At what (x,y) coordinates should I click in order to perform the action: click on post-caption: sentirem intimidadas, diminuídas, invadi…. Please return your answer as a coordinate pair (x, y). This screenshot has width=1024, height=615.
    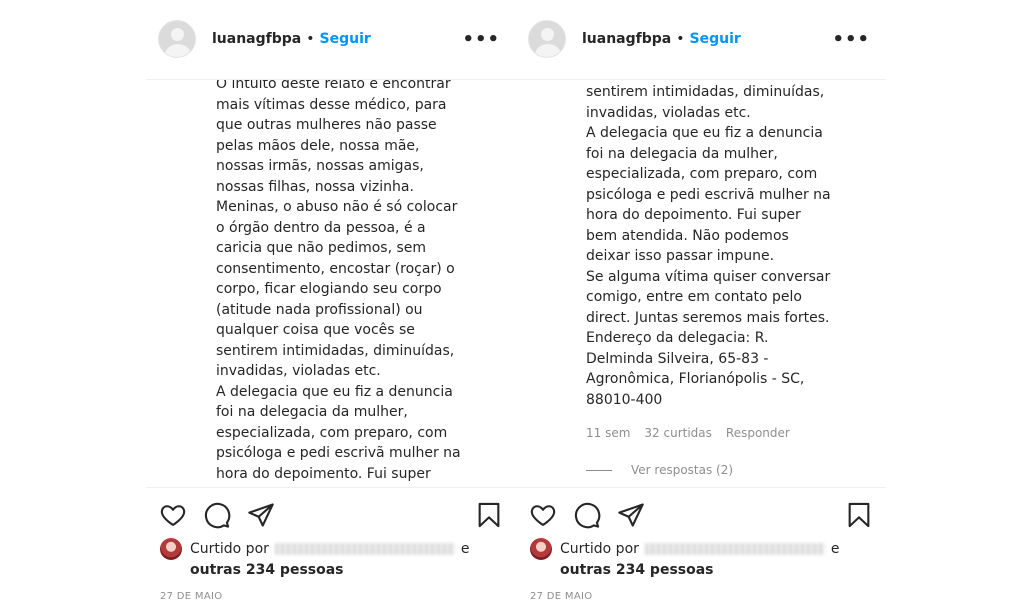
    Looking at the image, I should click on (708, 246).